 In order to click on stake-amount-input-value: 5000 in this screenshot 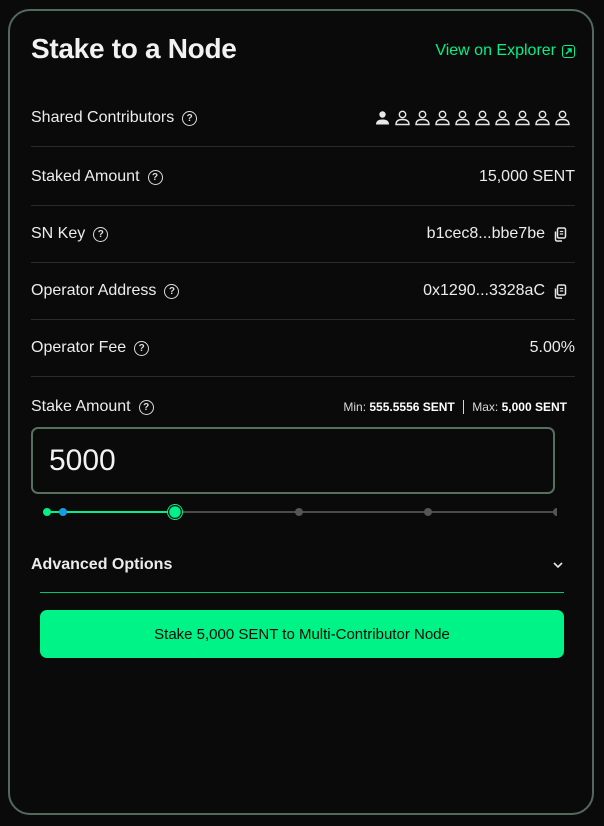, I will do `click(82, 460)`.